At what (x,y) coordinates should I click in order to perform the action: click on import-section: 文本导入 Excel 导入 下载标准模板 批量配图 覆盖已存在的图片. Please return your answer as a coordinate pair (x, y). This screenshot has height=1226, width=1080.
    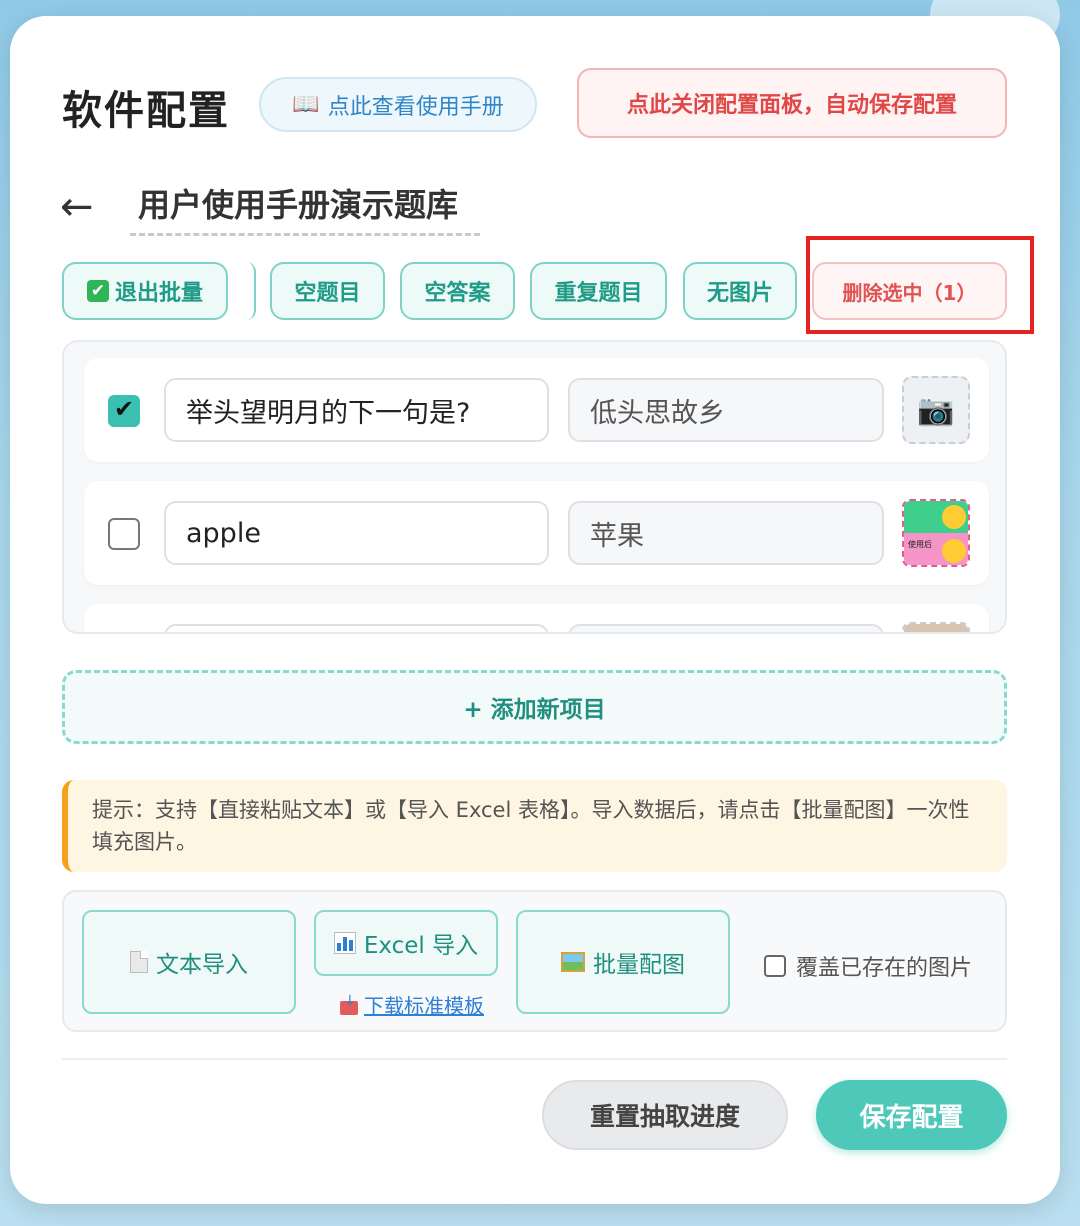
    Looking at the image, I should click on (534, 961).